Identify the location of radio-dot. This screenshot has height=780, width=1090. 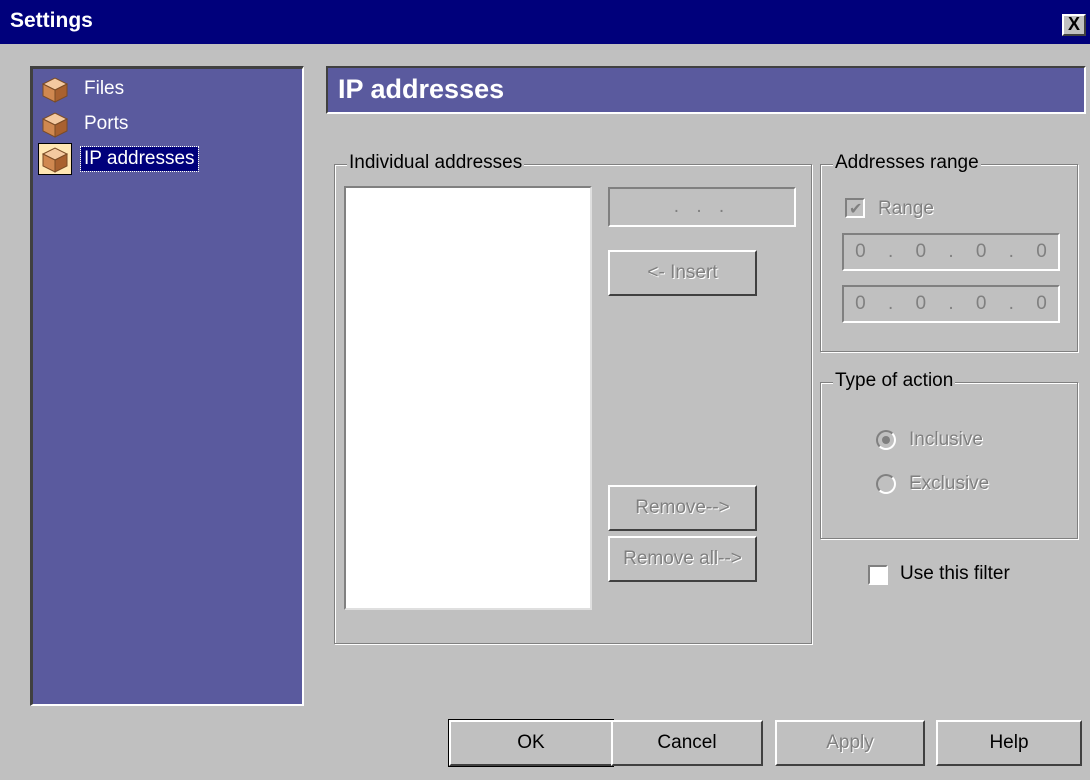
(886, 440).